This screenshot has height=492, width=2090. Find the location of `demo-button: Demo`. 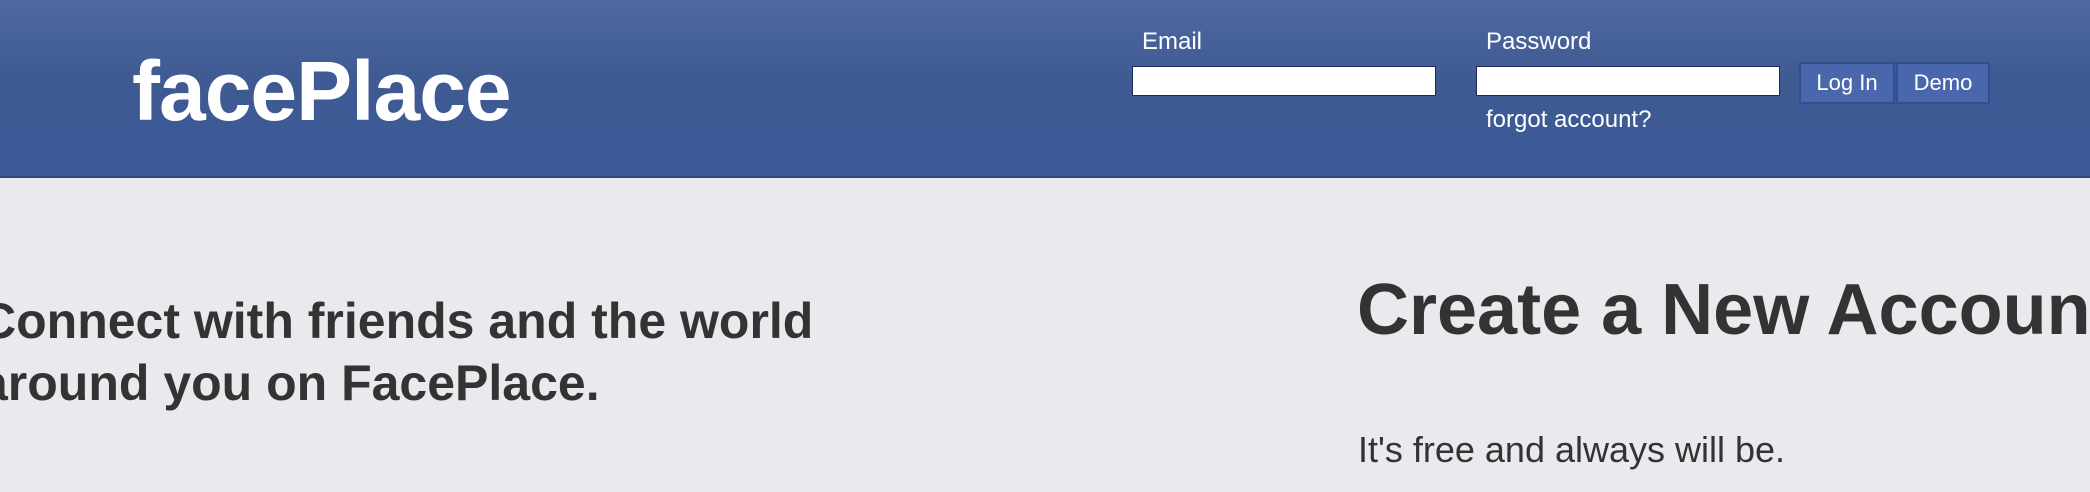

demo-button: Demo is located at coordinates (1943, 83).